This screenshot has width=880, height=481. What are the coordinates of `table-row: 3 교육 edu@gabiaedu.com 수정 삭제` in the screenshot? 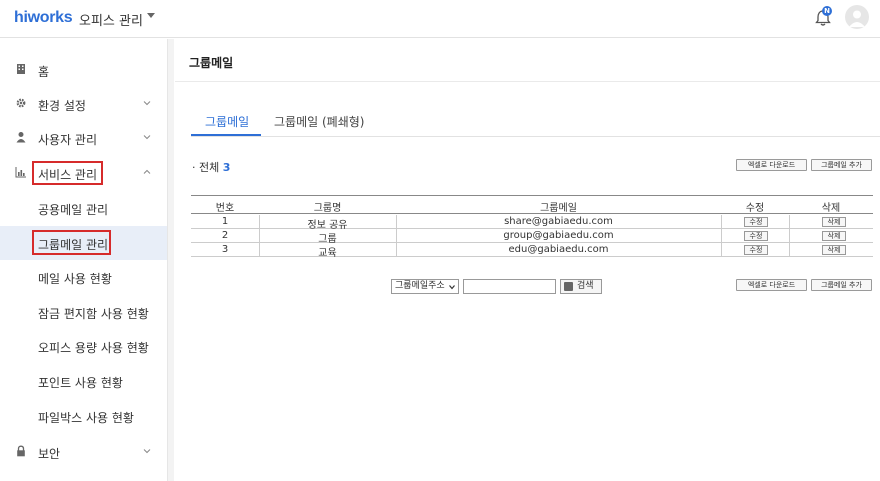 It's located at (532, 251).